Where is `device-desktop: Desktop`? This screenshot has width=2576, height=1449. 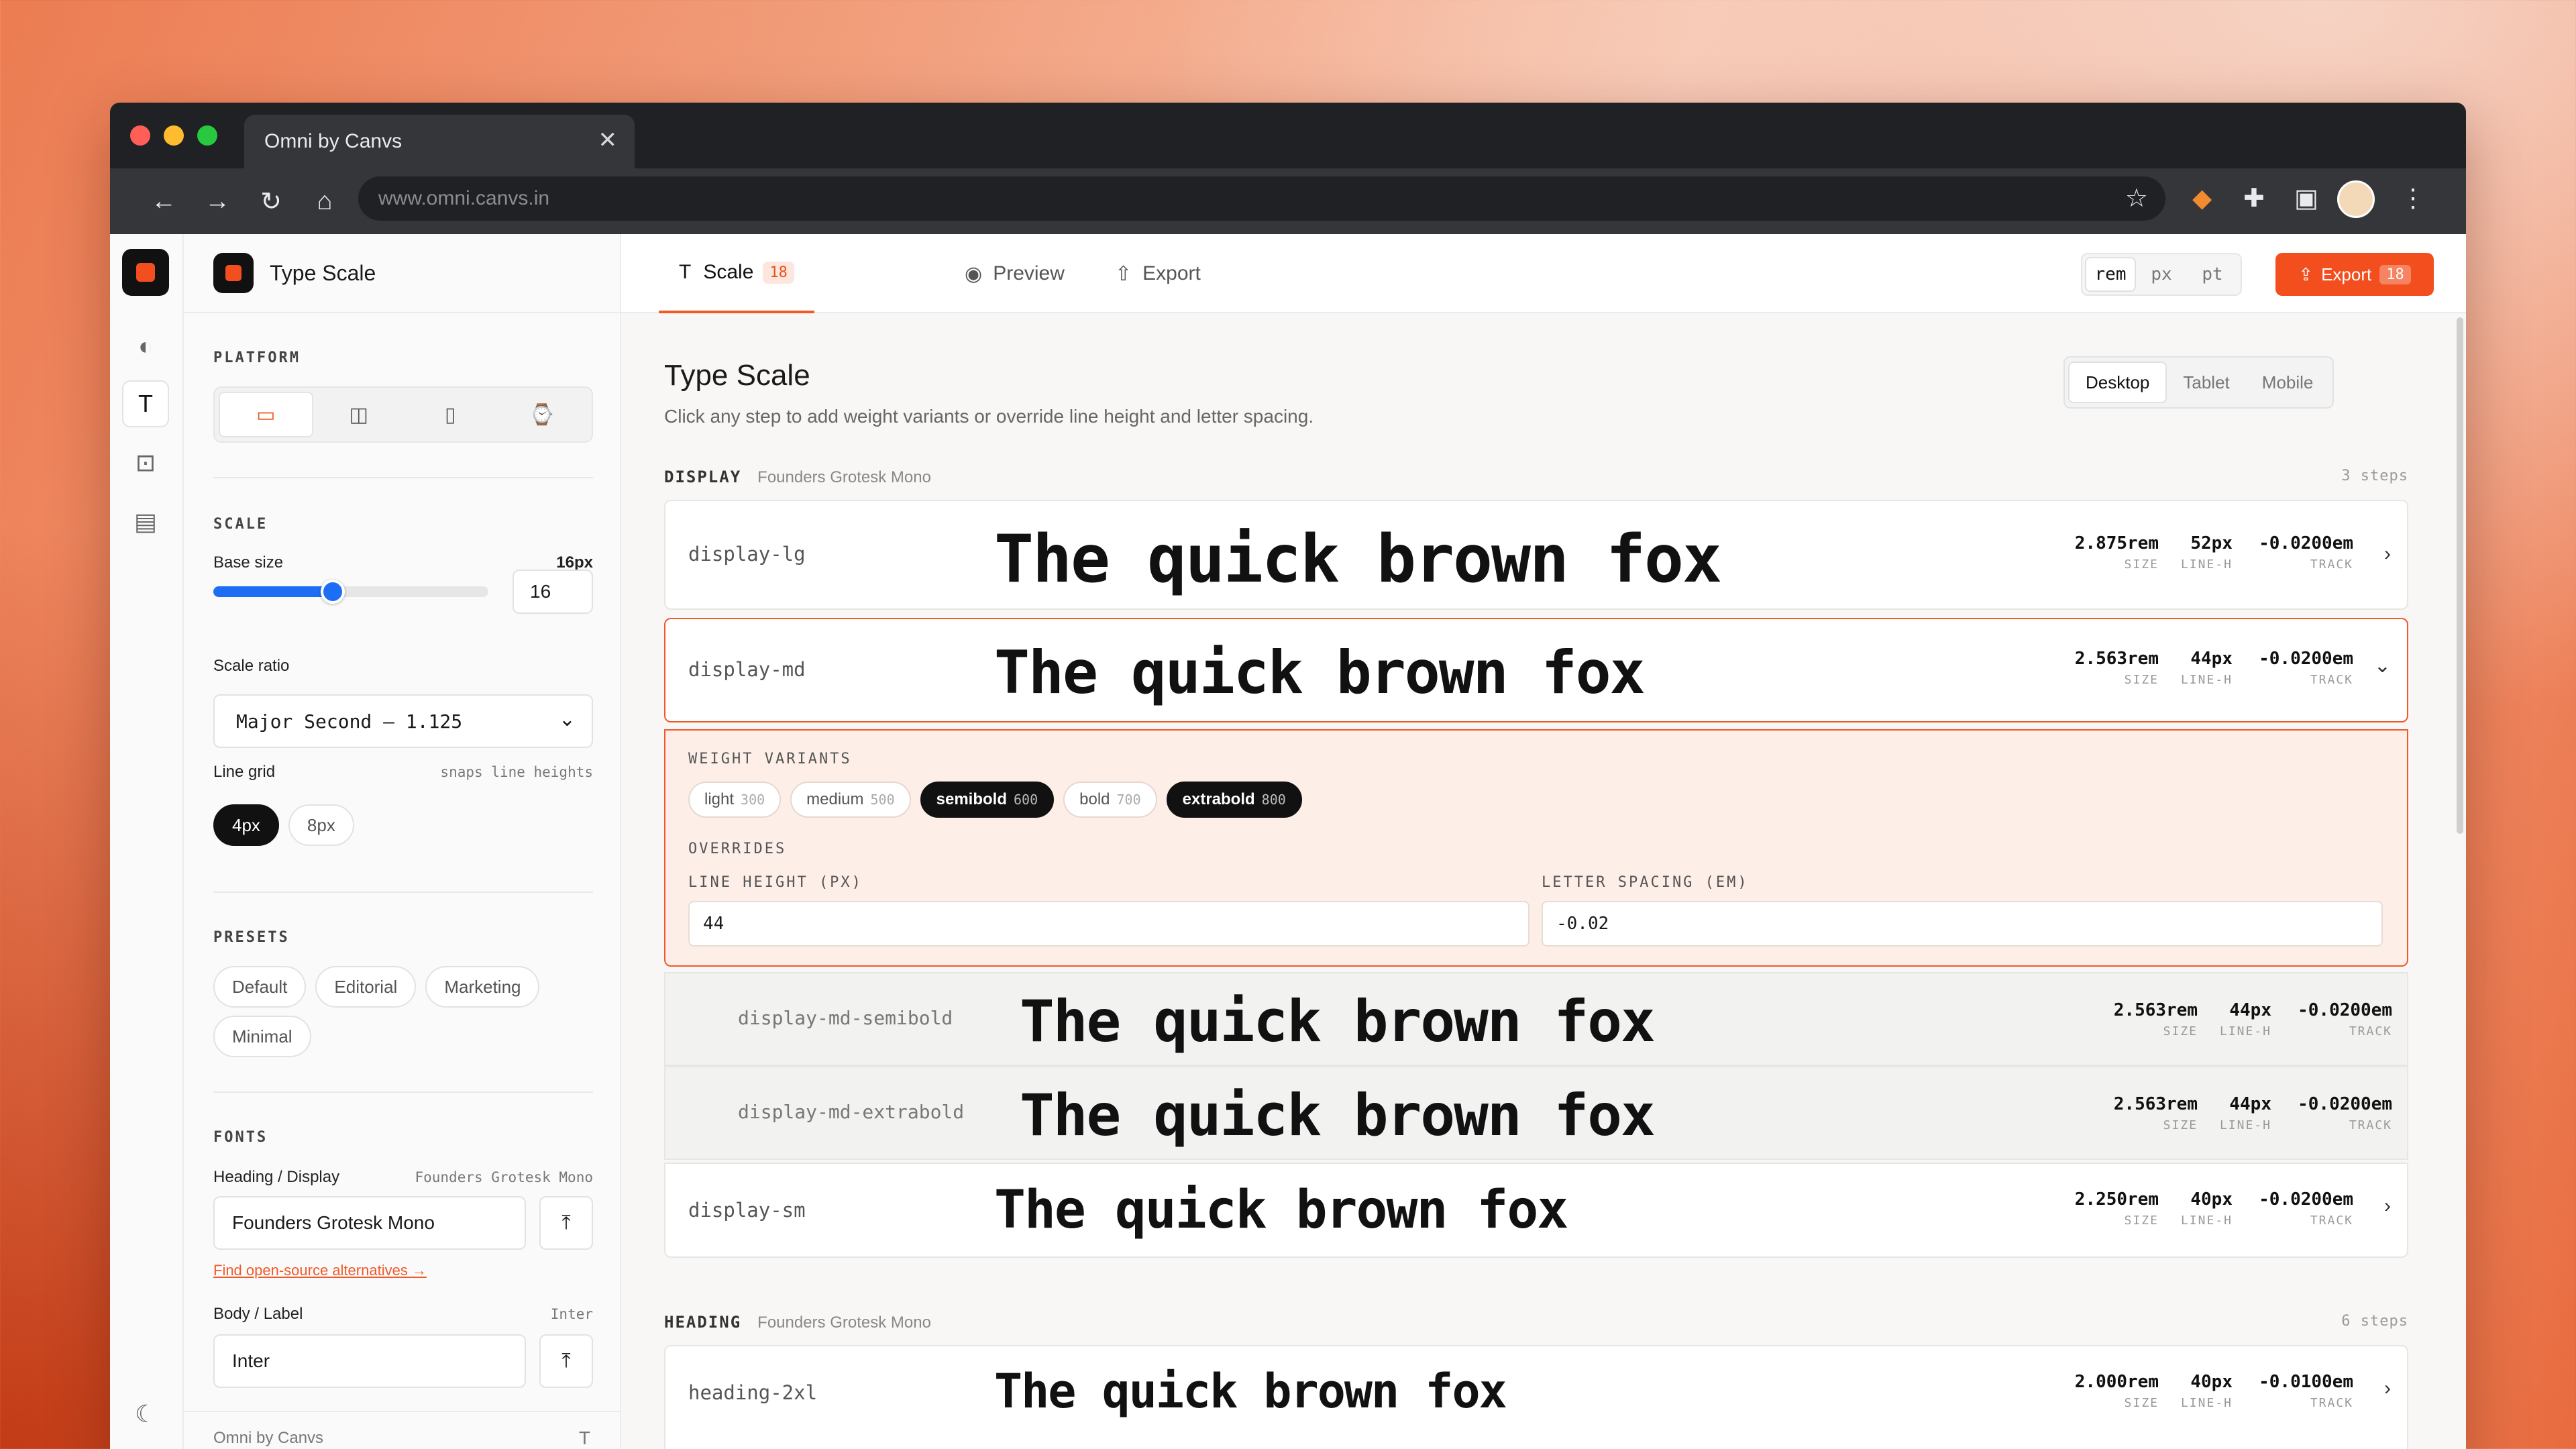 device-desktop: Desktop is located at coordinates (2117, 382).